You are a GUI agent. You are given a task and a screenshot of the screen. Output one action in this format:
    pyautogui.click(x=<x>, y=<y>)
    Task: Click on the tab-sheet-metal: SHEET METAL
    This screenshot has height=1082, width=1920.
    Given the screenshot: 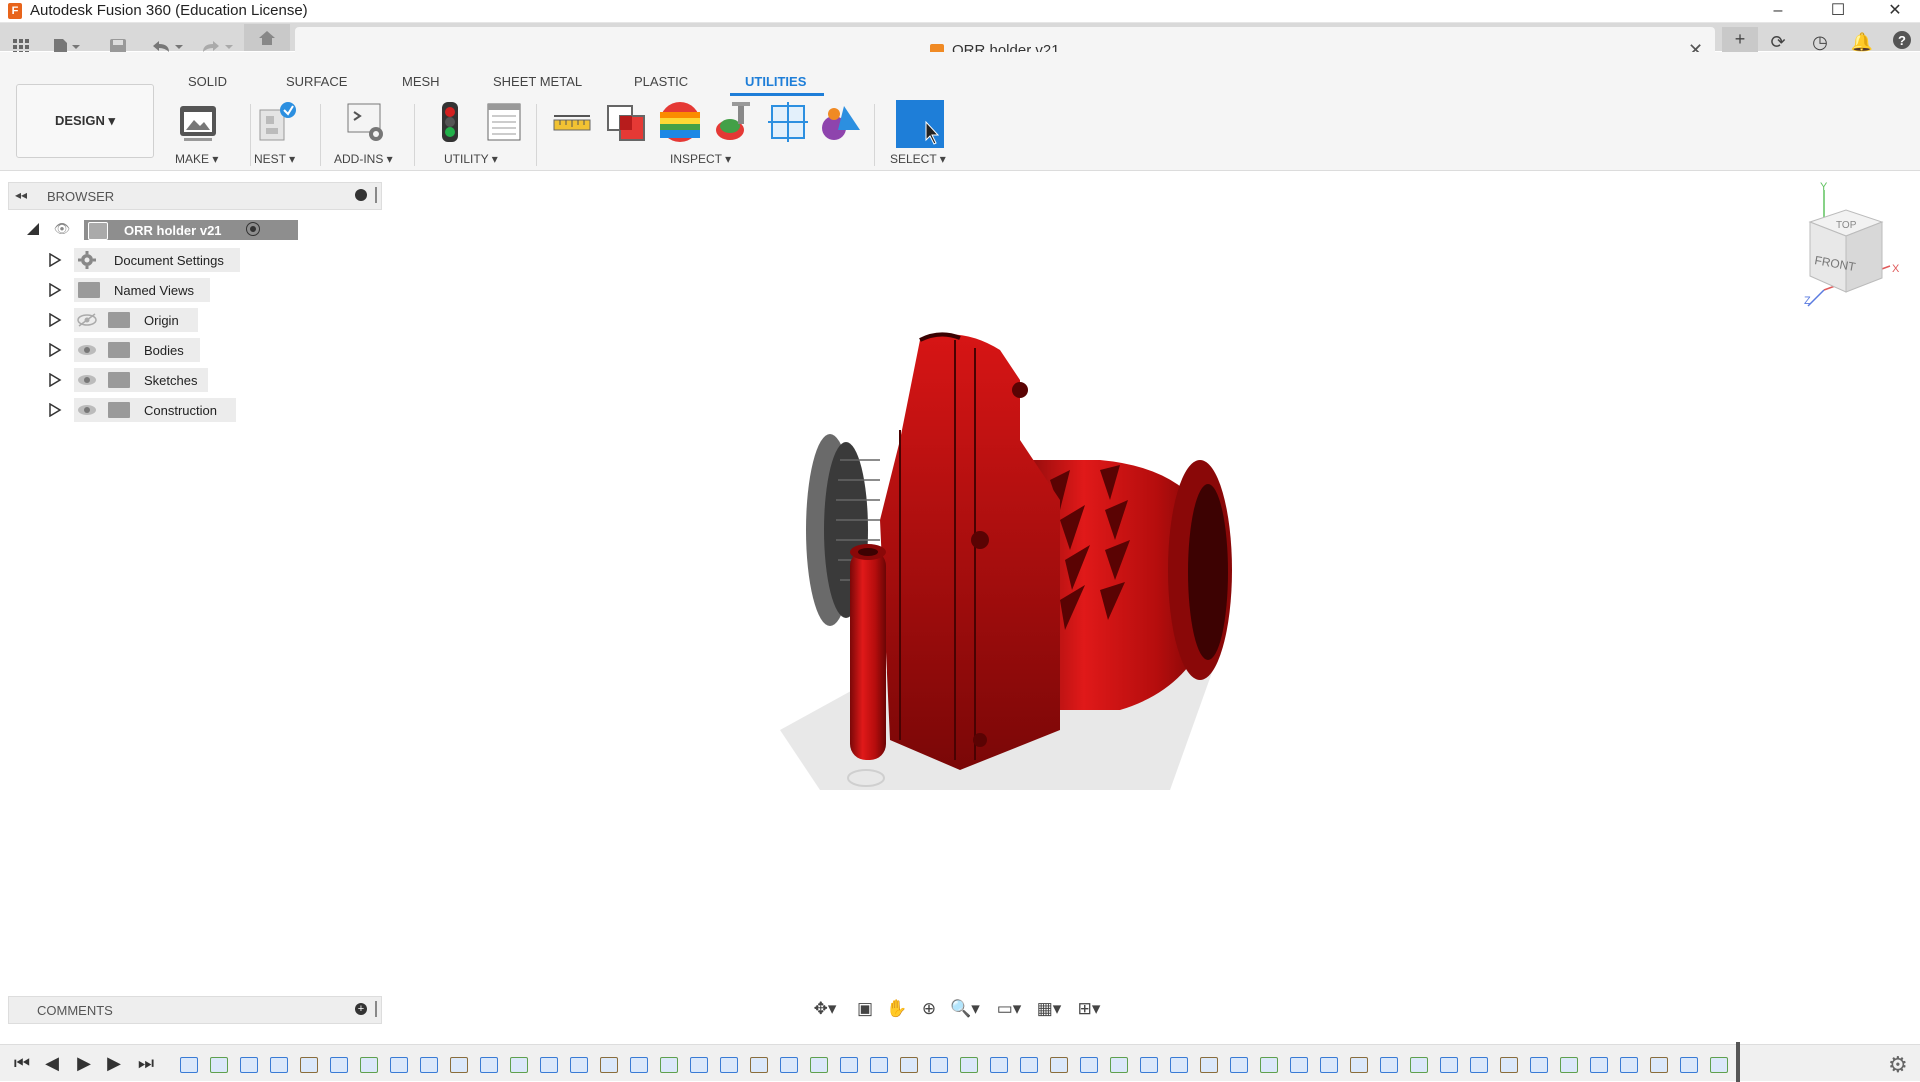 What is the action you would take?
    pyautogui.click(x=537, y=81)
    